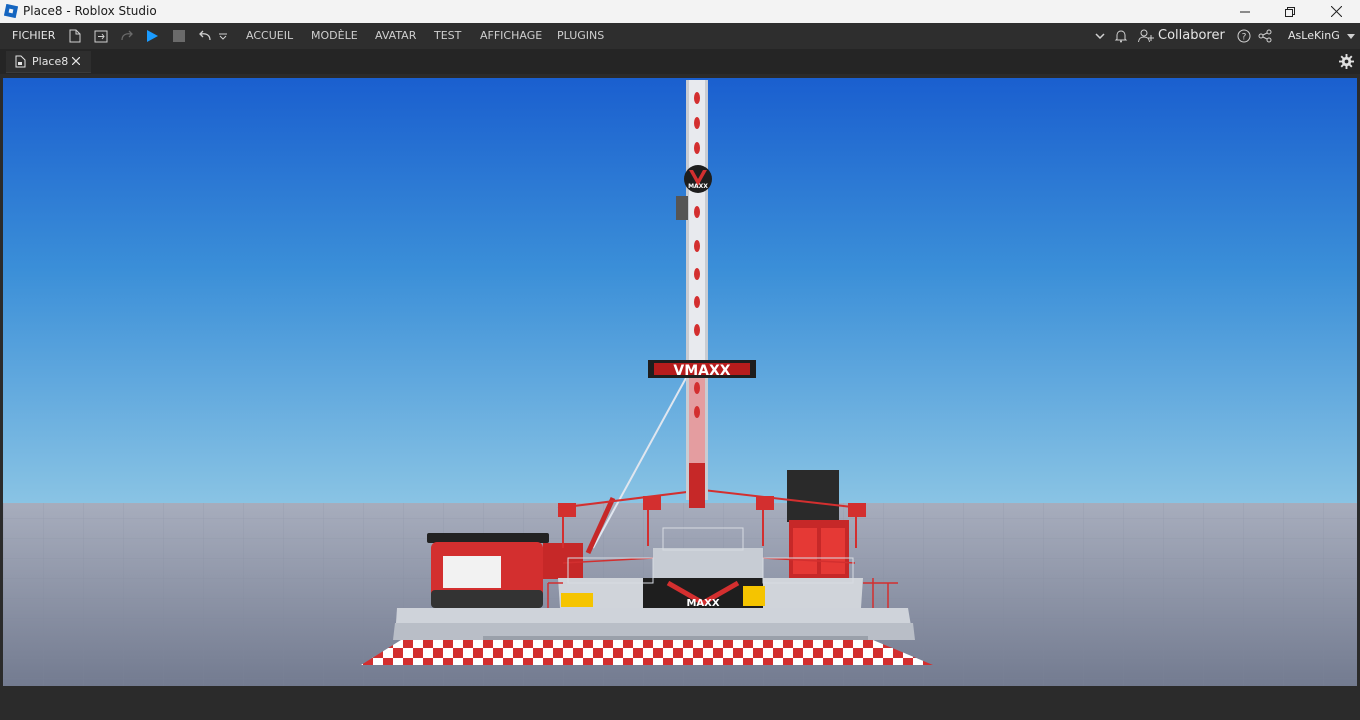 The height and width of the screenshot is (720, 1360). I want to click on user-account-menu: AsLeKinG, so click(1314, 36).